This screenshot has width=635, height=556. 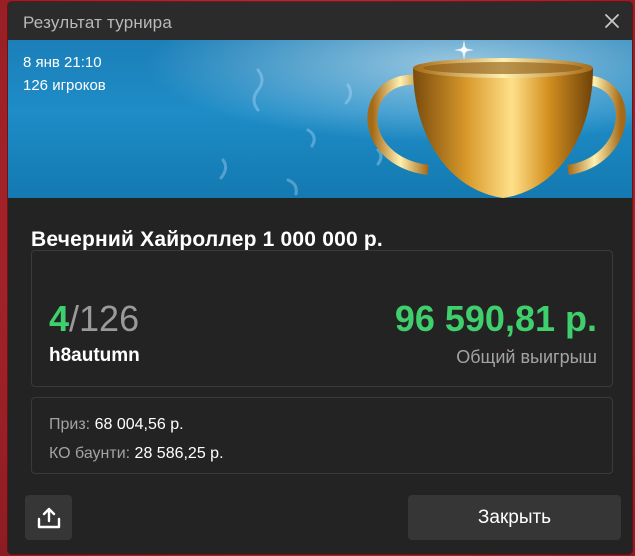 I want to click on finish-place: 4/126, so click(x=94, y=319).